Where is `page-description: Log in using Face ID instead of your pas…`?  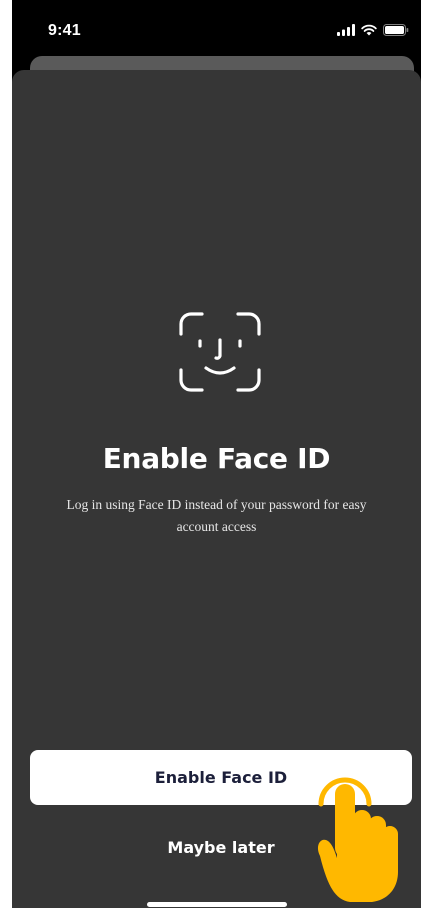
page-description: Log in using Face ID instead of your pas… is located at coordinates (216, 515).